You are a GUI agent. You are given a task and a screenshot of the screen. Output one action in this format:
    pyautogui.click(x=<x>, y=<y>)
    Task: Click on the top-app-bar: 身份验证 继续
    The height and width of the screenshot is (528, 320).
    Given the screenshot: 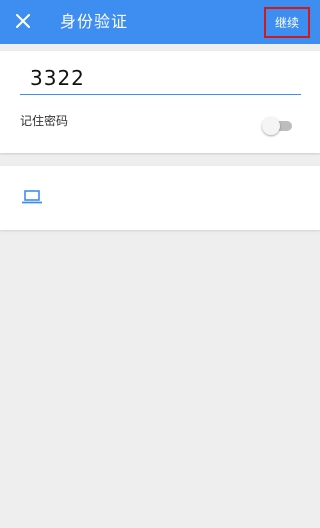 What is the action you would take?
    pyautogui.click(x=160, y=22)
    